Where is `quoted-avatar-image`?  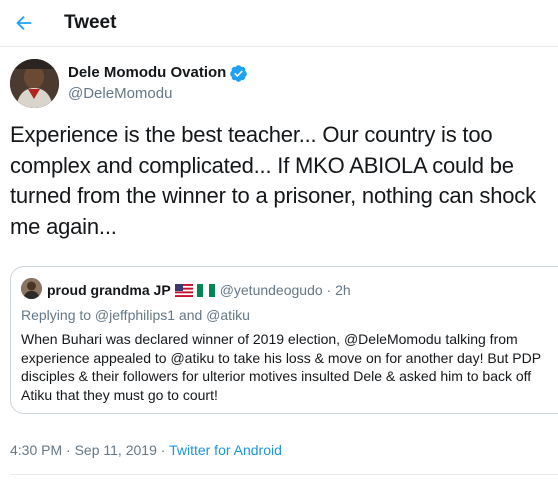 quoted-avatar-image is located at coordinates (31, 288).